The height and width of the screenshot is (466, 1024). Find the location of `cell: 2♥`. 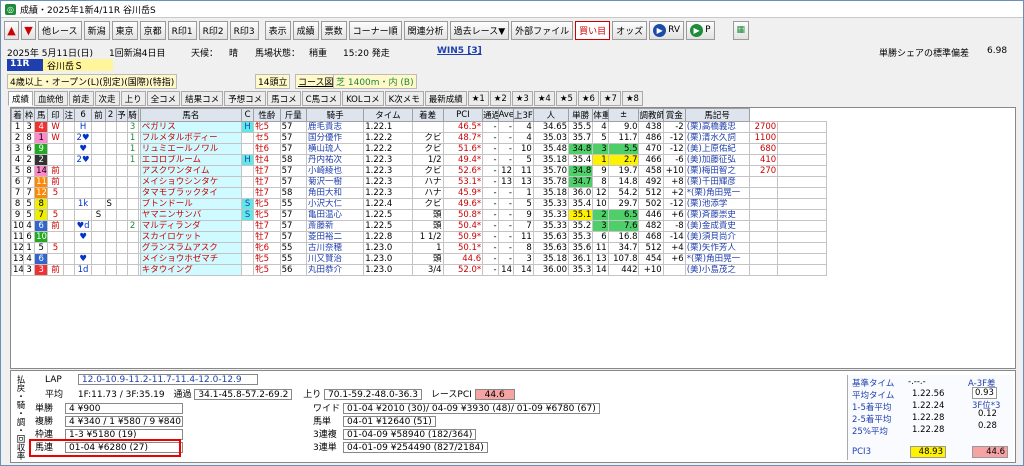

cell: 2♥ is located at coordinates (83, 160).